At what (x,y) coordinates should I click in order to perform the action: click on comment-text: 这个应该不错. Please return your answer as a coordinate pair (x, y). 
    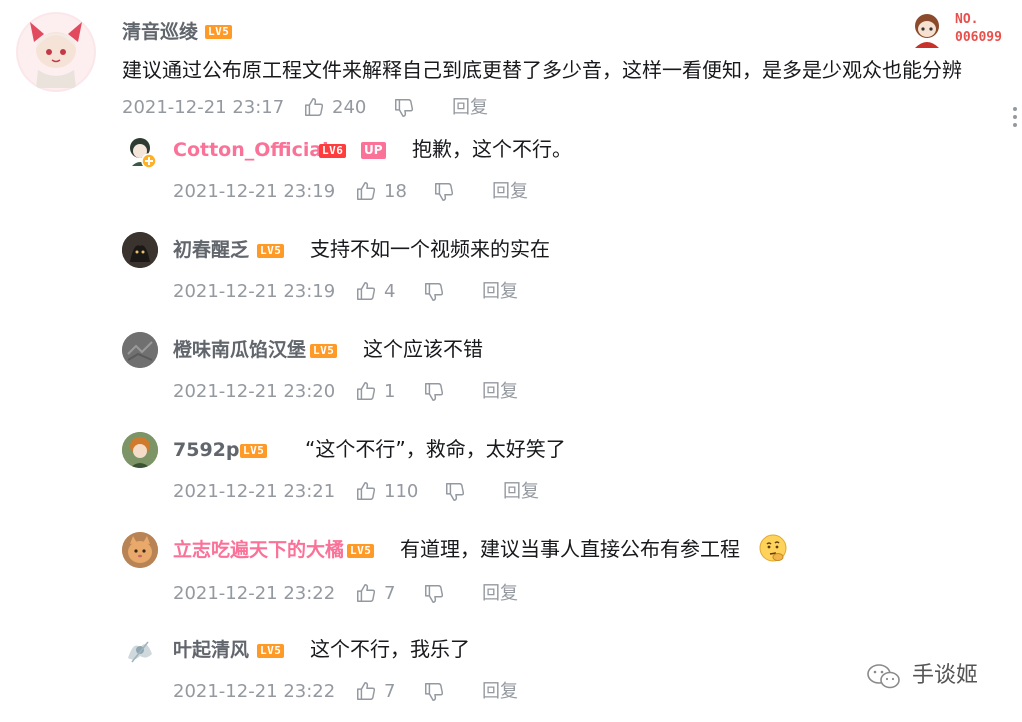
    Looking at the image, I should click on (423, 349).